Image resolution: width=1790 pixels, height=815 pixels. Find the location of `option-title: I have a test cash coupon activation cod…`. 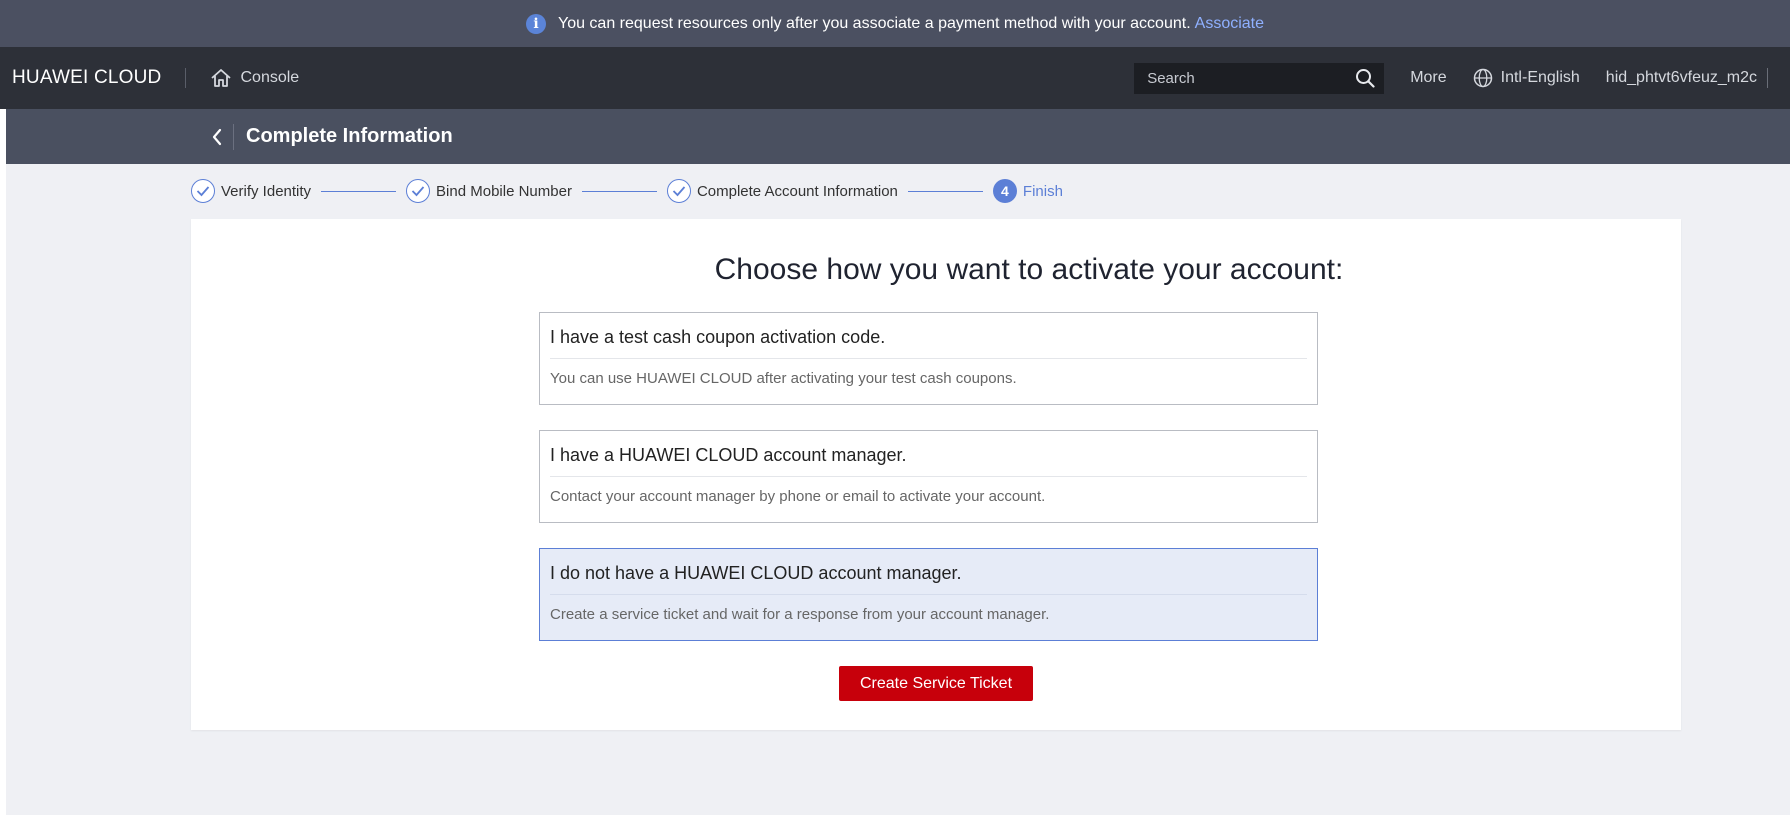

option-title: I have a test cash coupon activation cod… is located at coordinates (928, 336).